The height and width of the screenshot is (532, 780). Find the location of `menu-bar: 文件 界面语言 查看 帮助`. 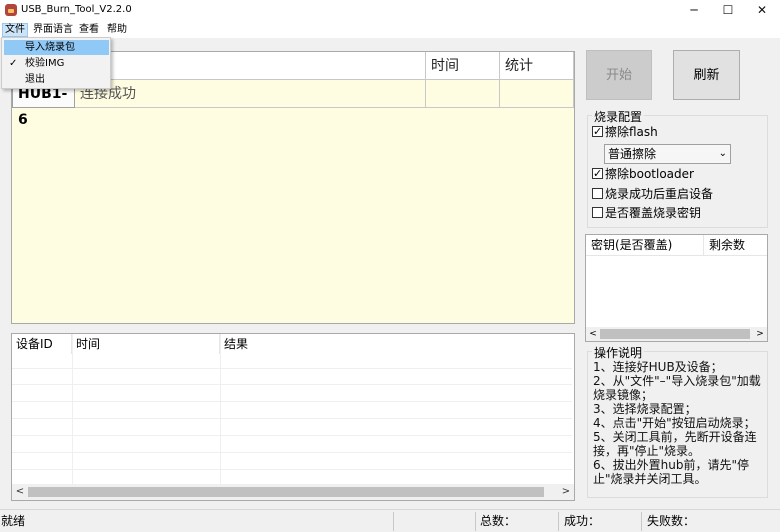

menu-bar: 文件 界面语言 查看 帮助 is located at coordinates (390, 29).